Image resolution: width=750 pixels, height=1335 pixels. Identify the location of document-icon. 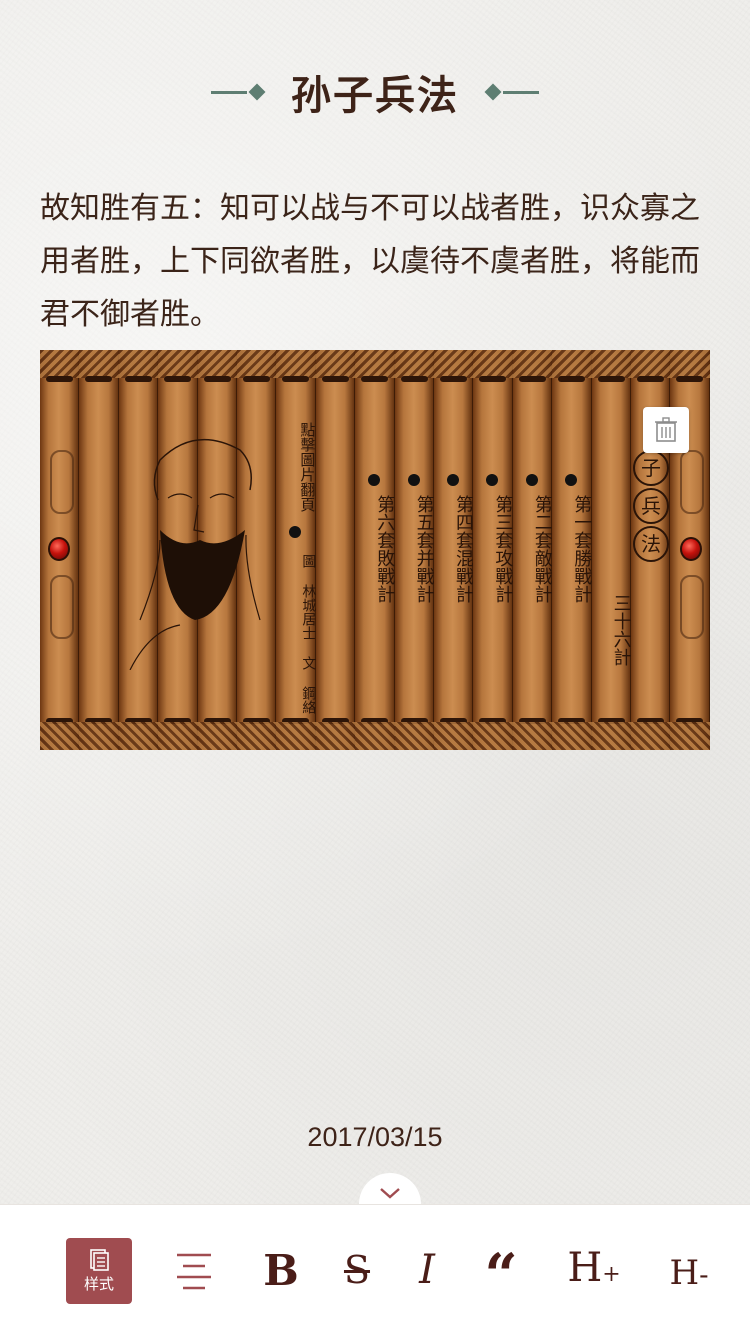
(99, 1259).